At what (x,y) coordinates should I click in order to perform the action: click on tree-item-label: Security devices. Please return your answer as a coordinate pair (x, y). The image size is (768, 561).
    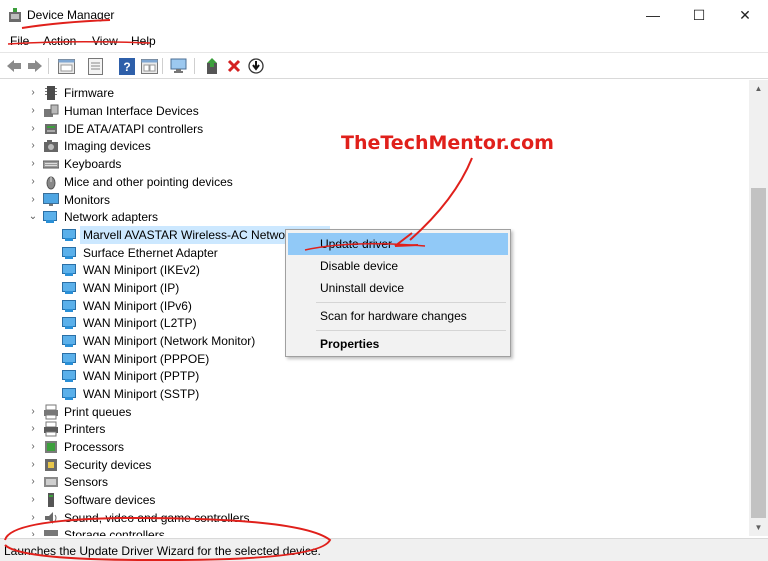
    Looking at the image, I should click on (108, 465).